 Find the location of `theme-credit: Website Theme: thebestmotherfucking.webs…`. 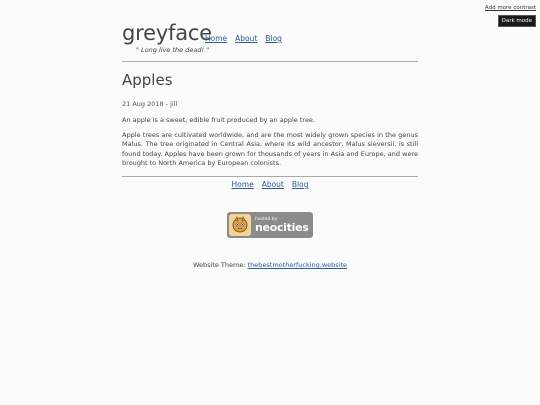

theme-credit: Website Theme: thebestmotherfucking.webs… is located at coordinates (270, 265).